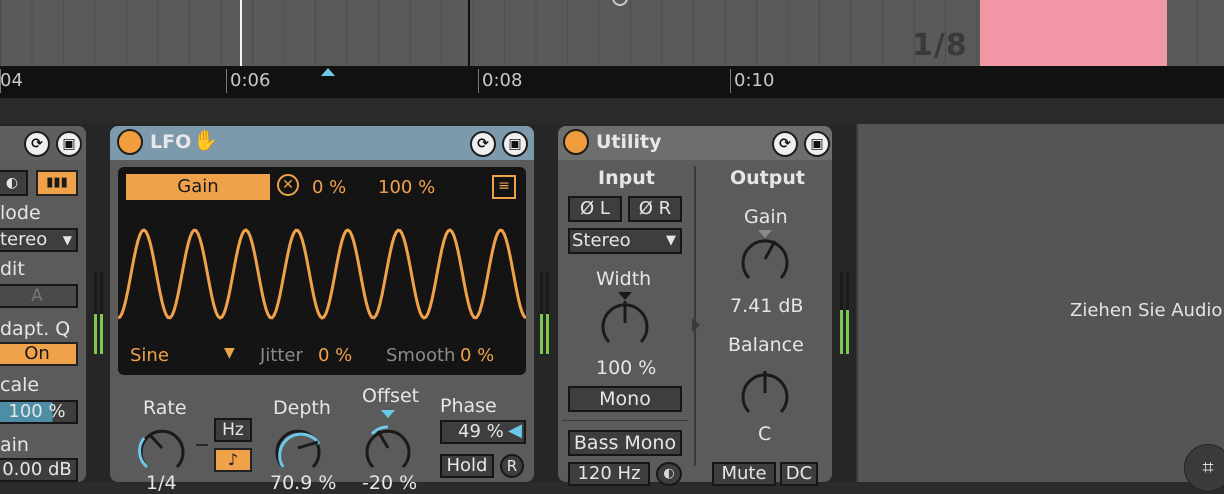  What do you see at coordinates (250, 80) in the screenshot?
I see `ruler-label: 0:06` at bounding box center [250, 80].